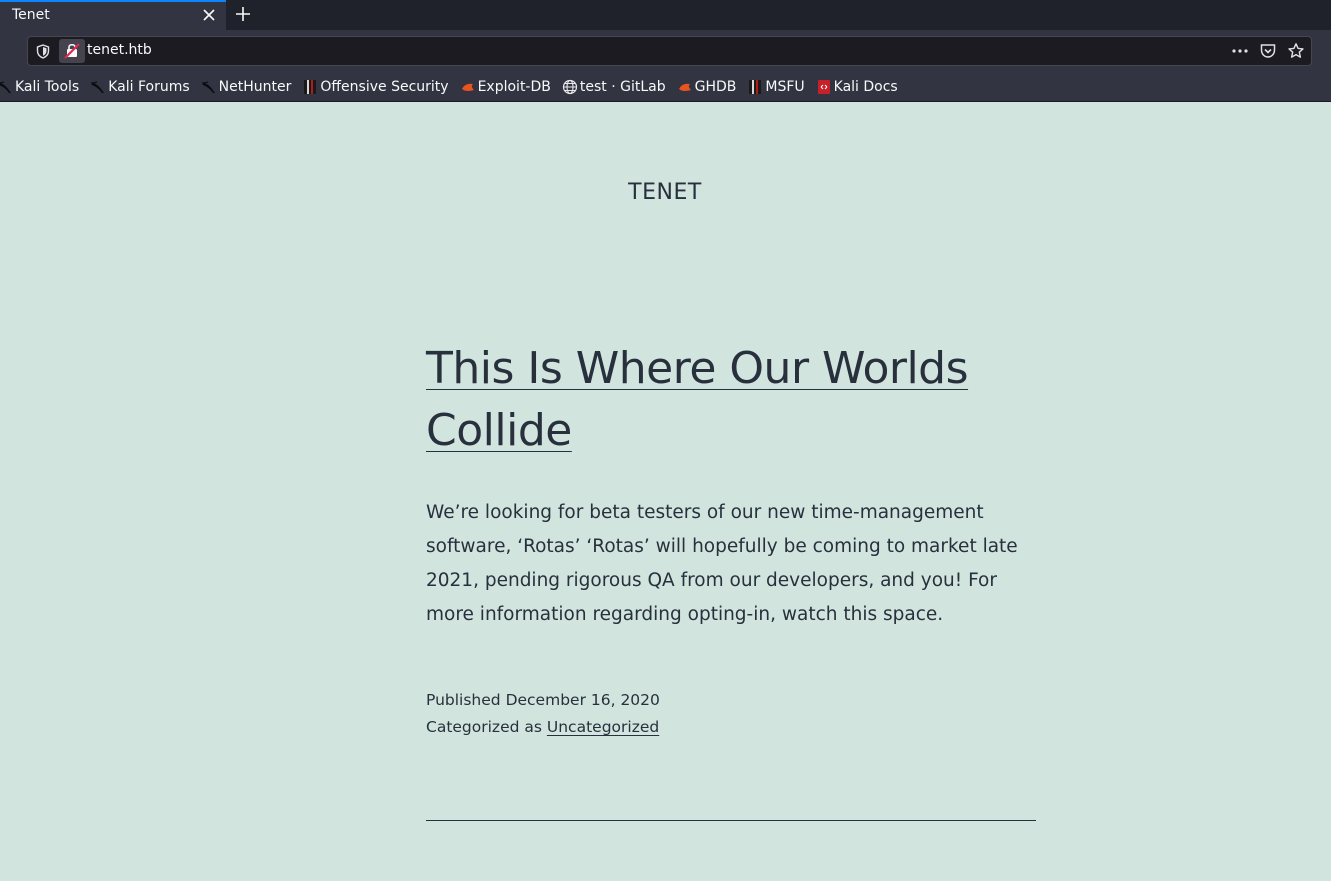 This screenshot has width=1331, height=881. Describe the element at coordinates (149, 86) in the screenshot. I see `bookmark-label: Kali Forums` at that location.